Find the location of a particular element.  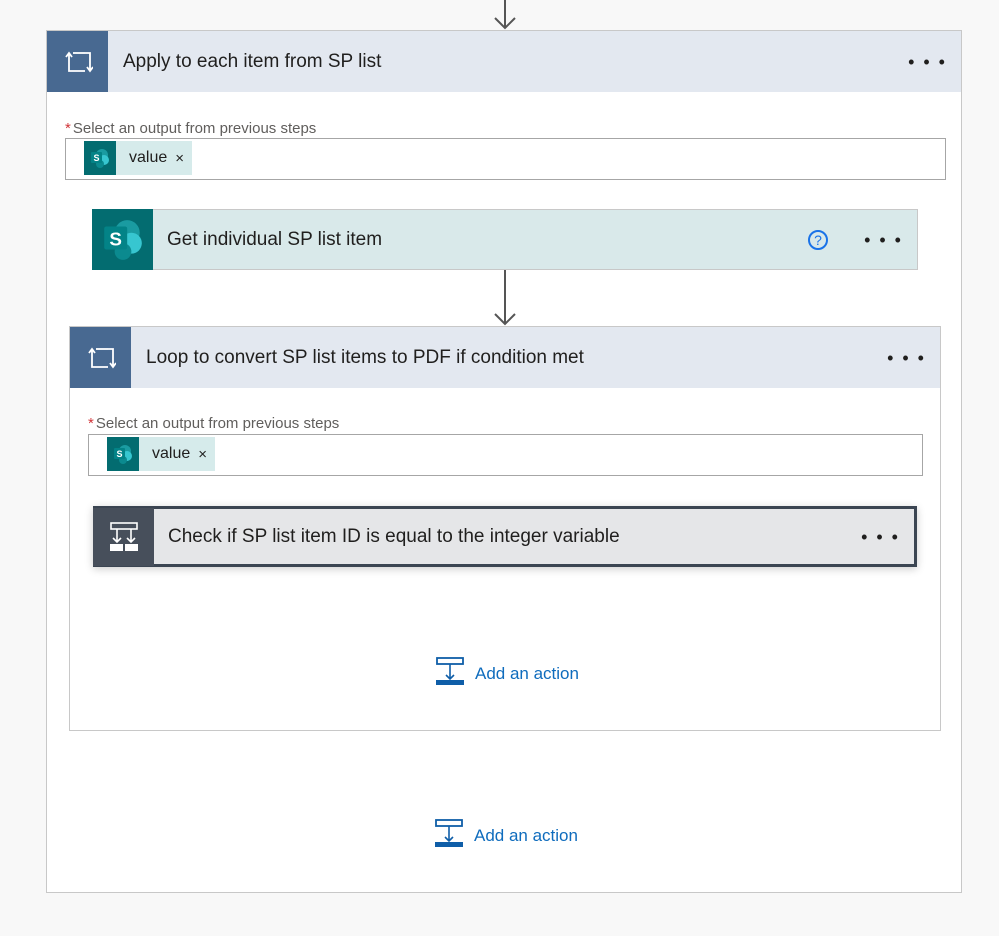

add-action-button-outer: Add an action is located at coordinates (506, 835).